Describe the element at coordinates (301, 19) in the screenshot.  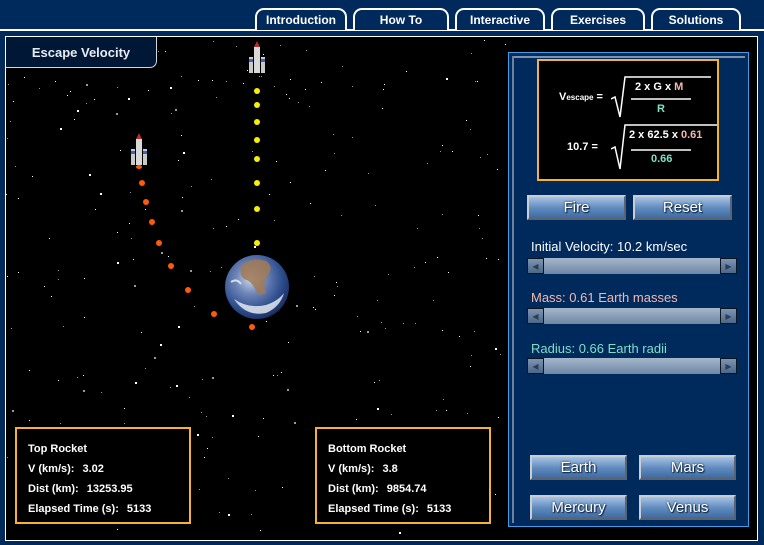
I see `tab-introduction: Introduction` at that location.